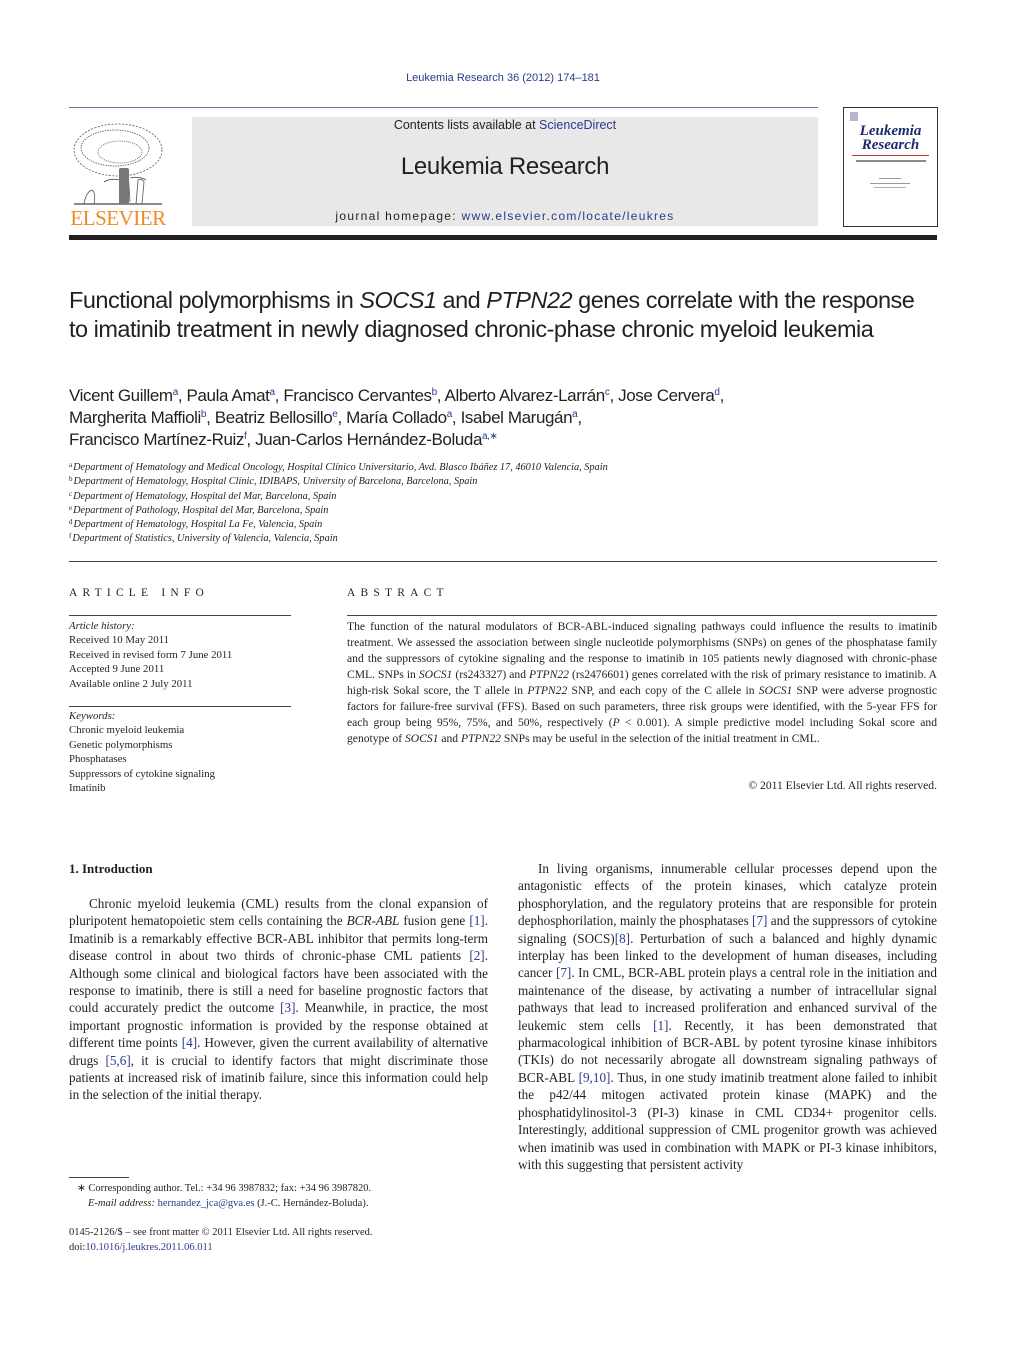 This screenshot has width=1021, height=1351. I want to click on body-text: fusion gene, so click(434, 921).